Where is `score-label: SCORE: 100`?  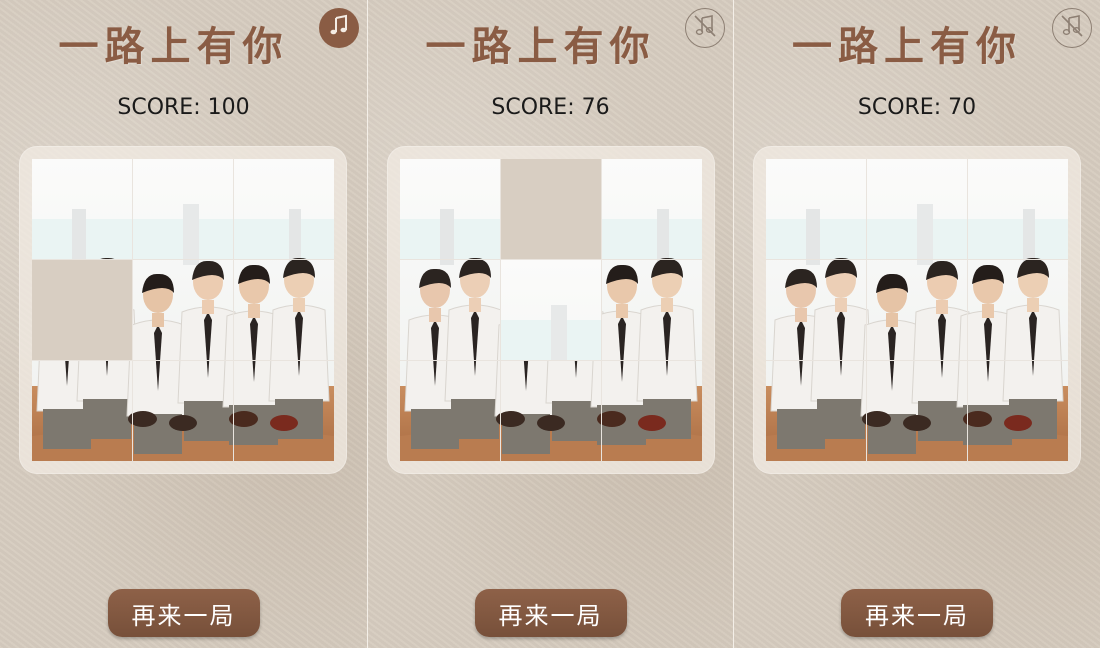 score-label: SCORE: 100 is located at coordinates (183, 107).